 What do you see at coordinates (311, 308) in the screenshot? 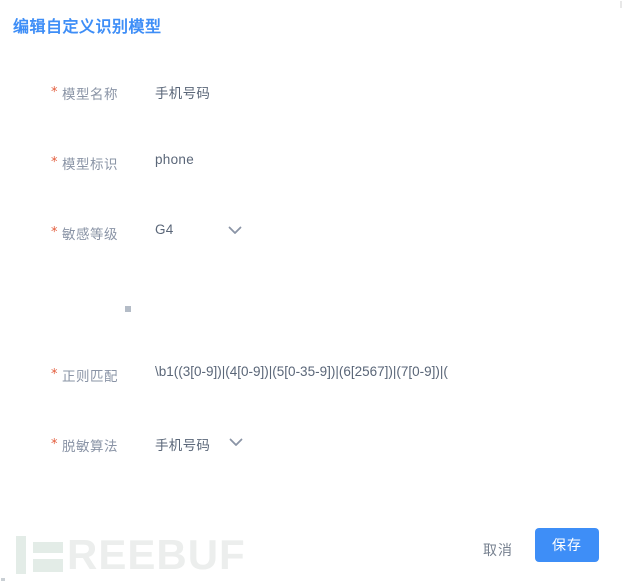
I see `form-row-spacer` at bounding box center [311, 308].